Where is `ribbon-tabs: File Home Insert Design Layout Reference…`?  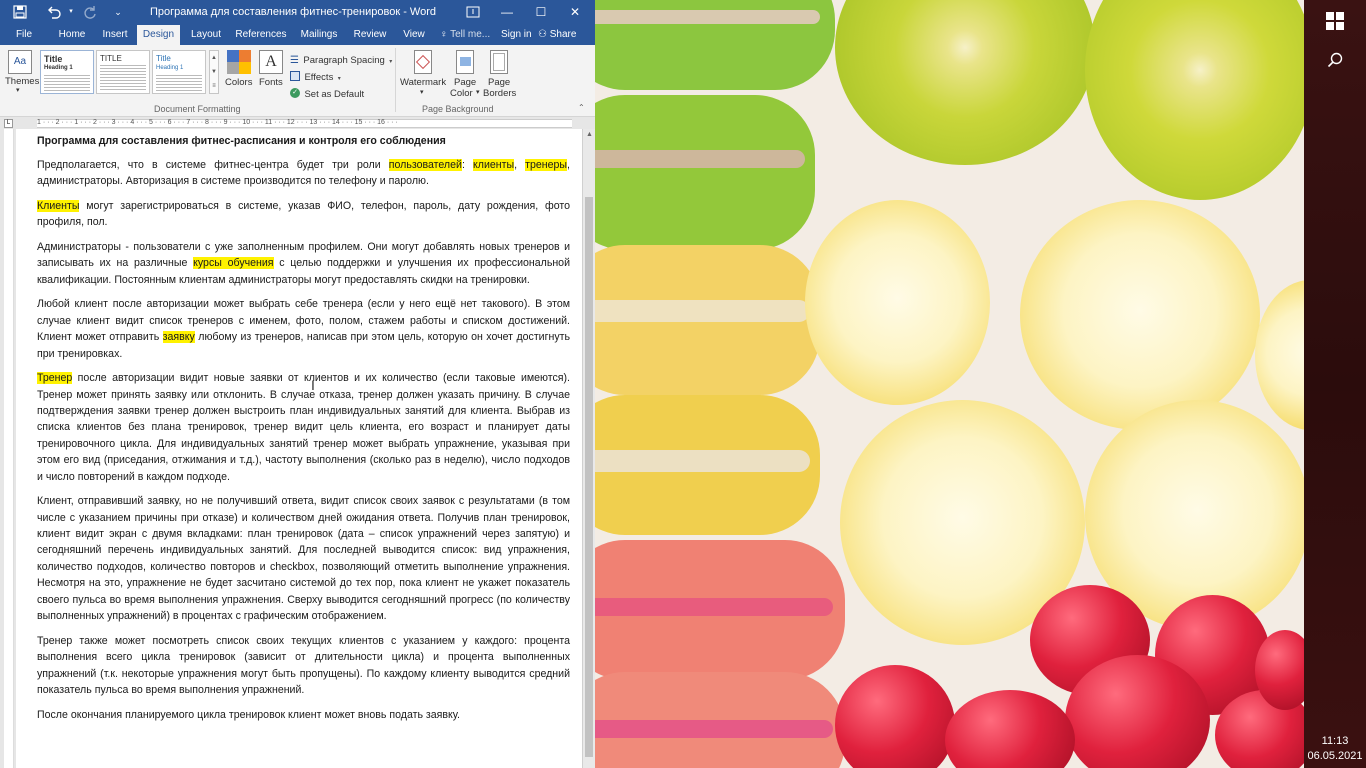
ribbon-tabs: File Home Insert Design Layout Reference… is located at coordinates (297, 35).